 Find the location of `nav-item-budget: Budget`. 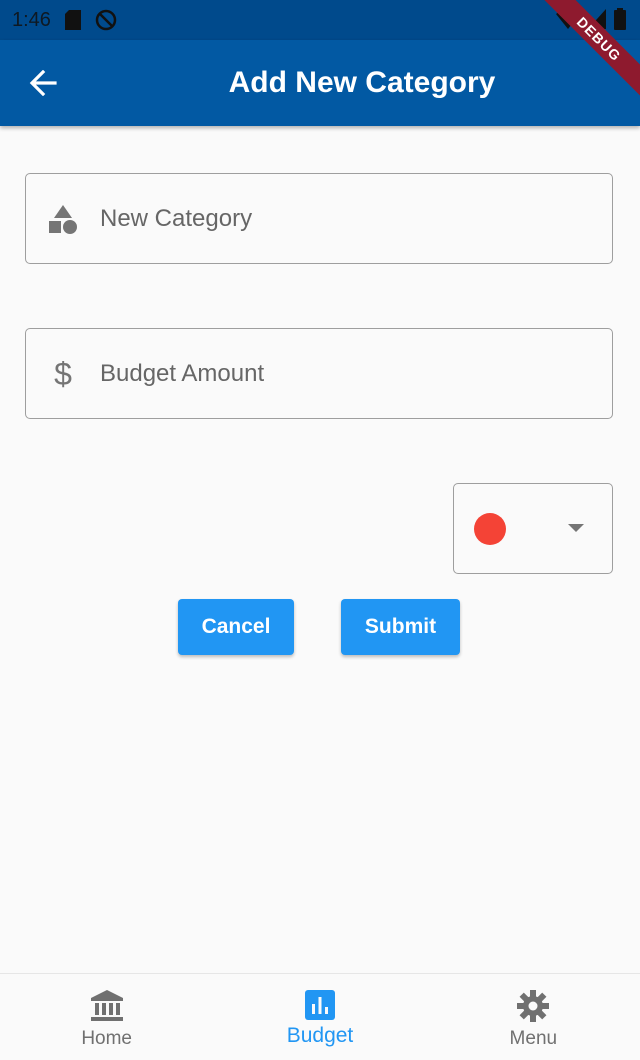

nav-item-budget: Budget is located at coordinates (319, 1017).